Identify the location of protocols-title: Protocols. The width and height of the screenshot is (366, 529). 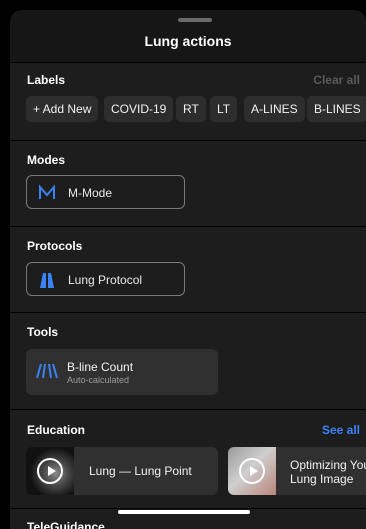
(55, 246).